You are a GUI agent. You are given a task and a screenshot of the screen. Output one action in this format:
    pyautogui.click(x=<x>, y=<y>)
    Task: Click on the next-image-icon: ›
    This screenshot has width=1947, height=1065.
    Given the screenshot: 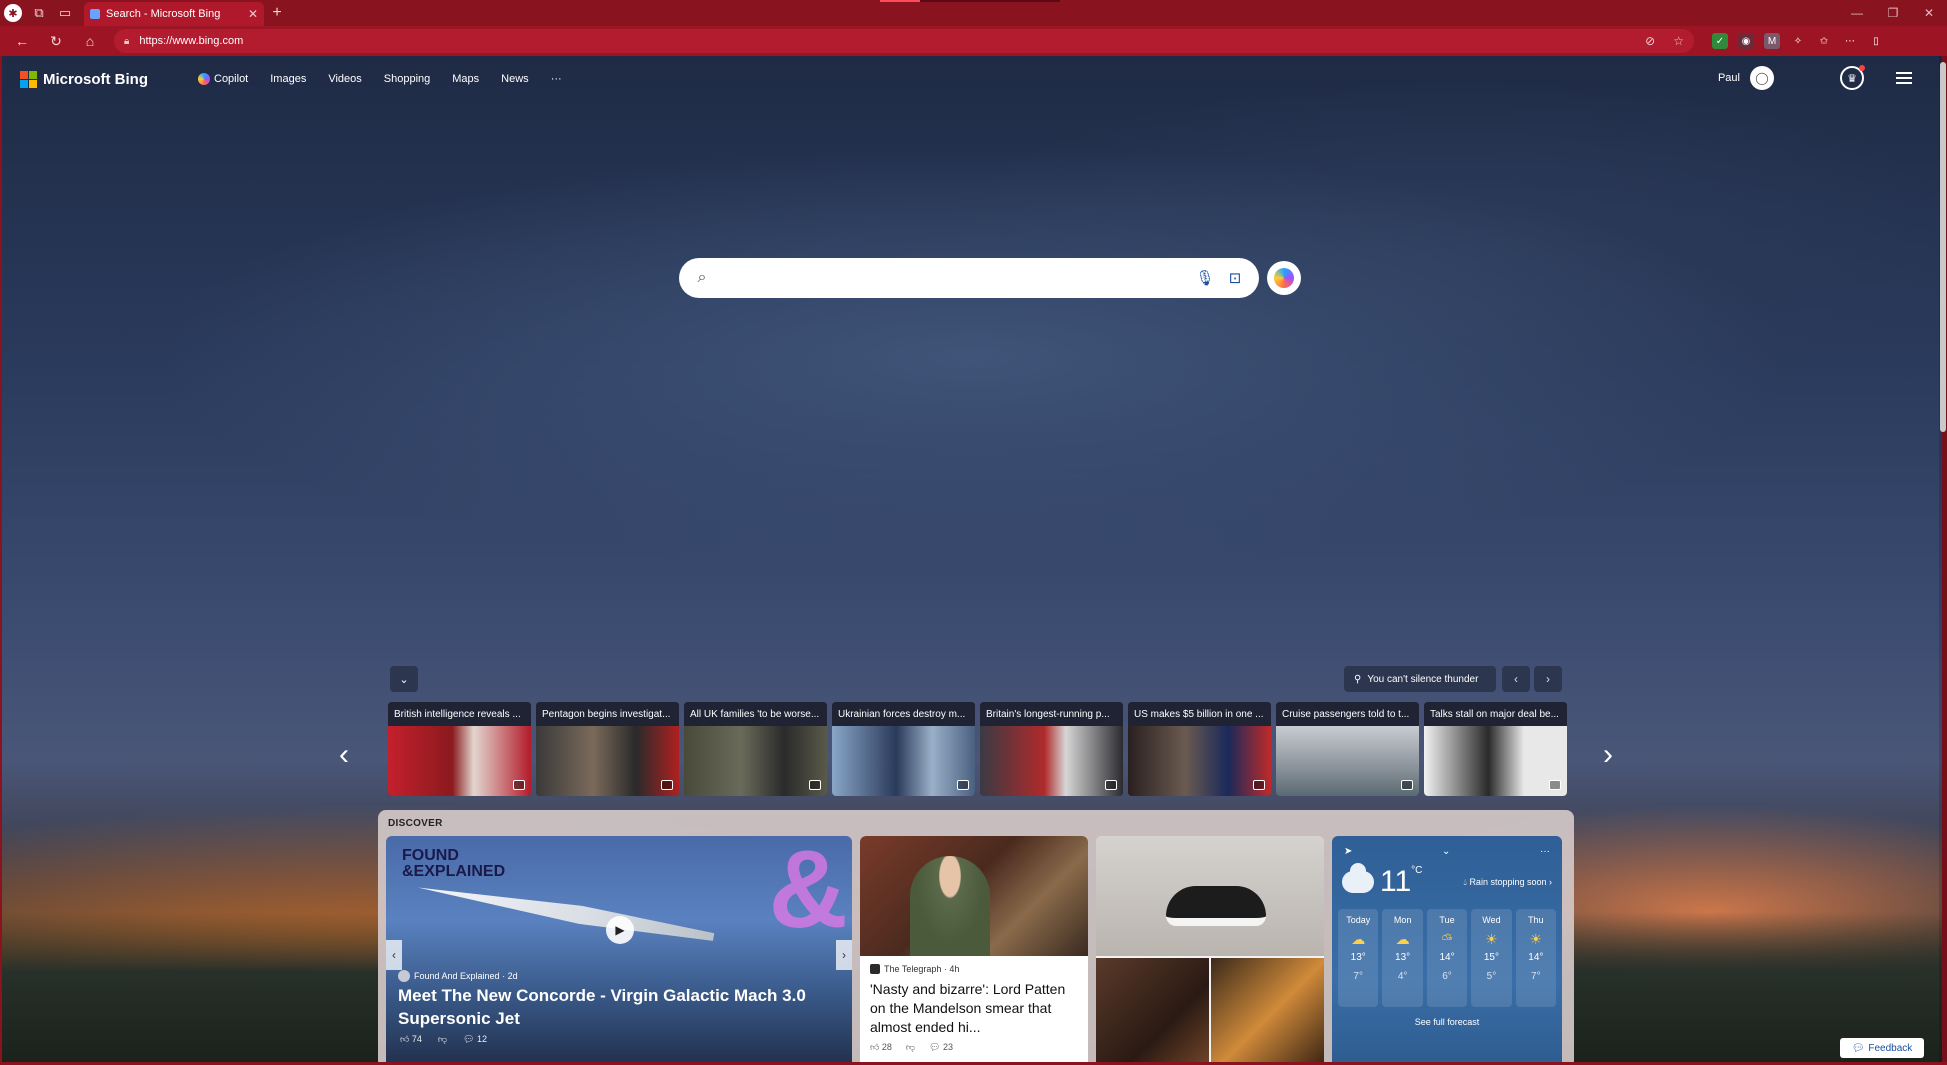 What is the action you would take?
    pyautogui.click(x=1548, y=679)
    